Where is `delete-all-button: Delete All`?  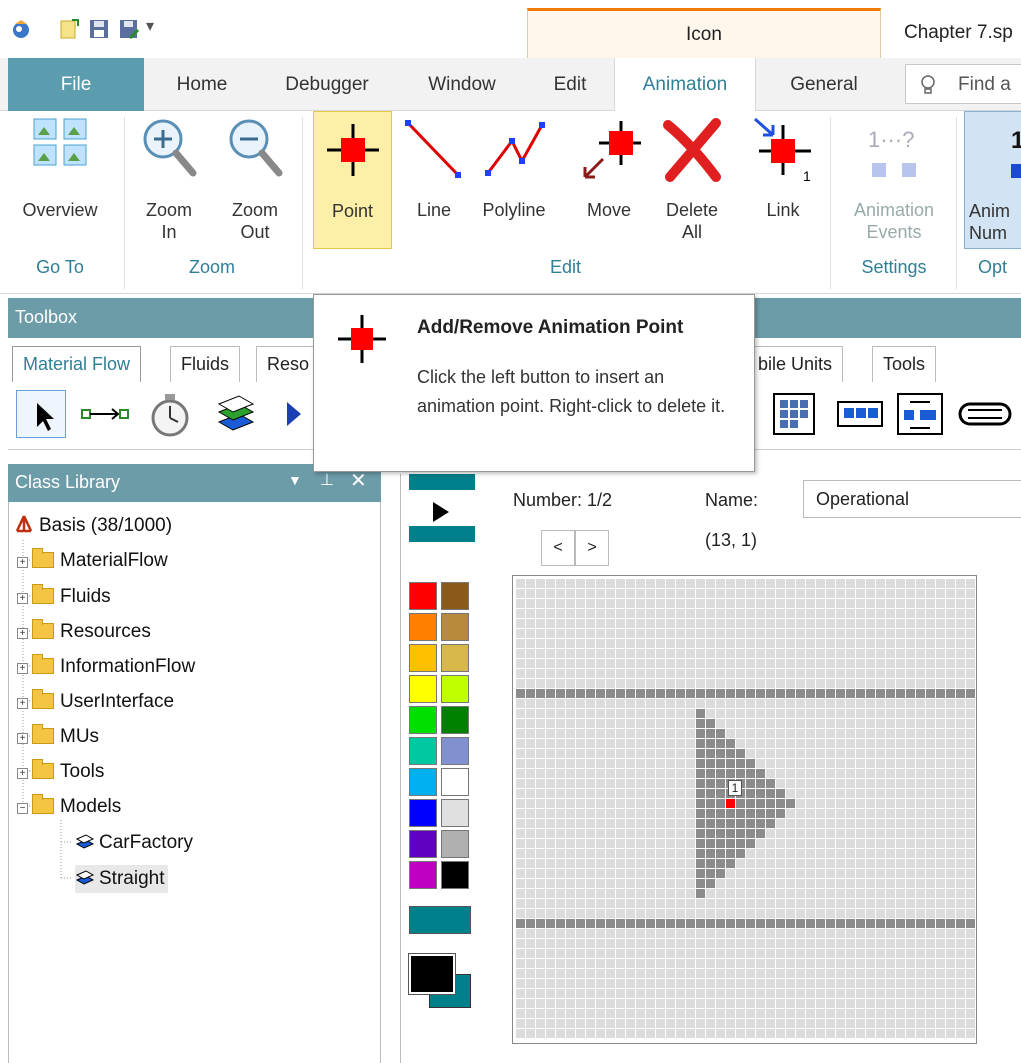 delete-all-button: Delete All is located at coordinates (692, 177).